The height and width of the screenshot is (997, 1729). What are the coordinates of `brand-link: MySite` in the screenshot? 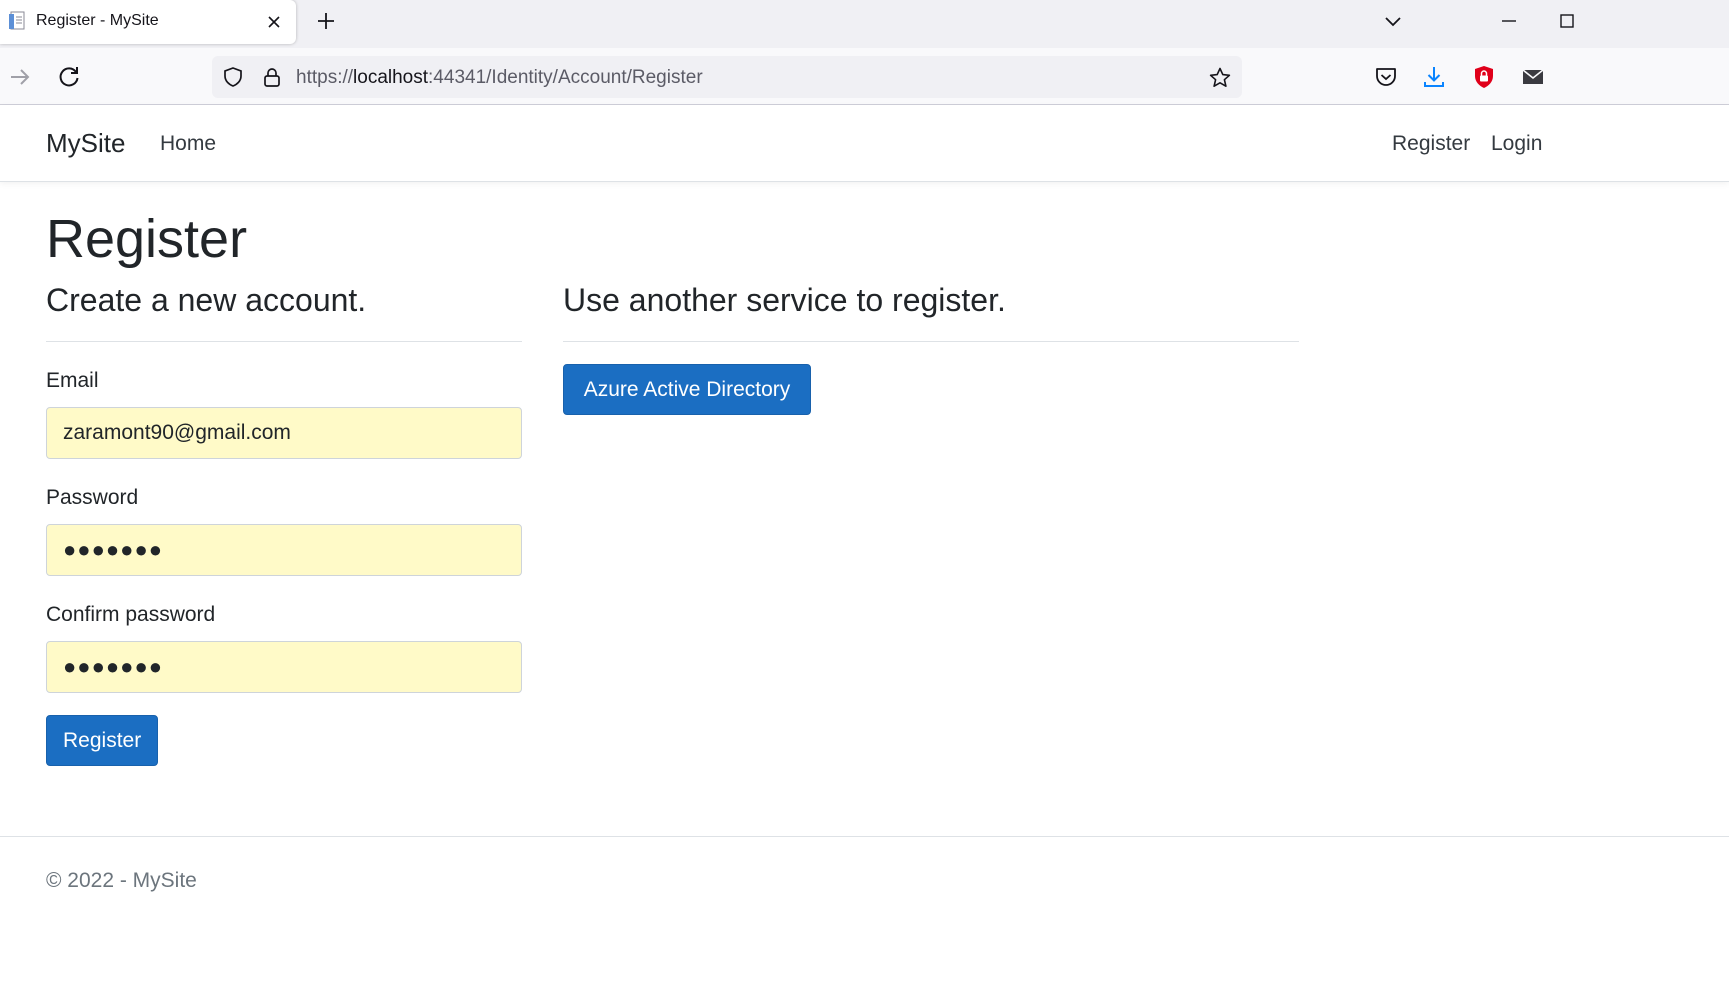 It's located at (85, 143).